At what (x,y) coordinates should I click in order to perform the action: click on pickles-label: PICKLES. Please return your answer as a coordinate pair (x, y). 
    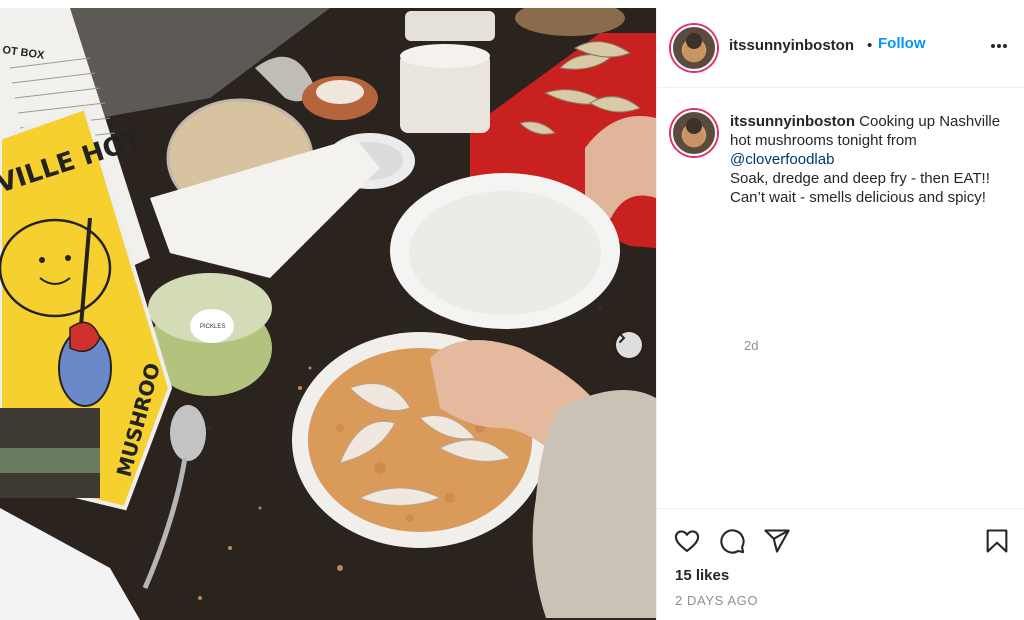
    Looking at the image, I should click on (212, 327).